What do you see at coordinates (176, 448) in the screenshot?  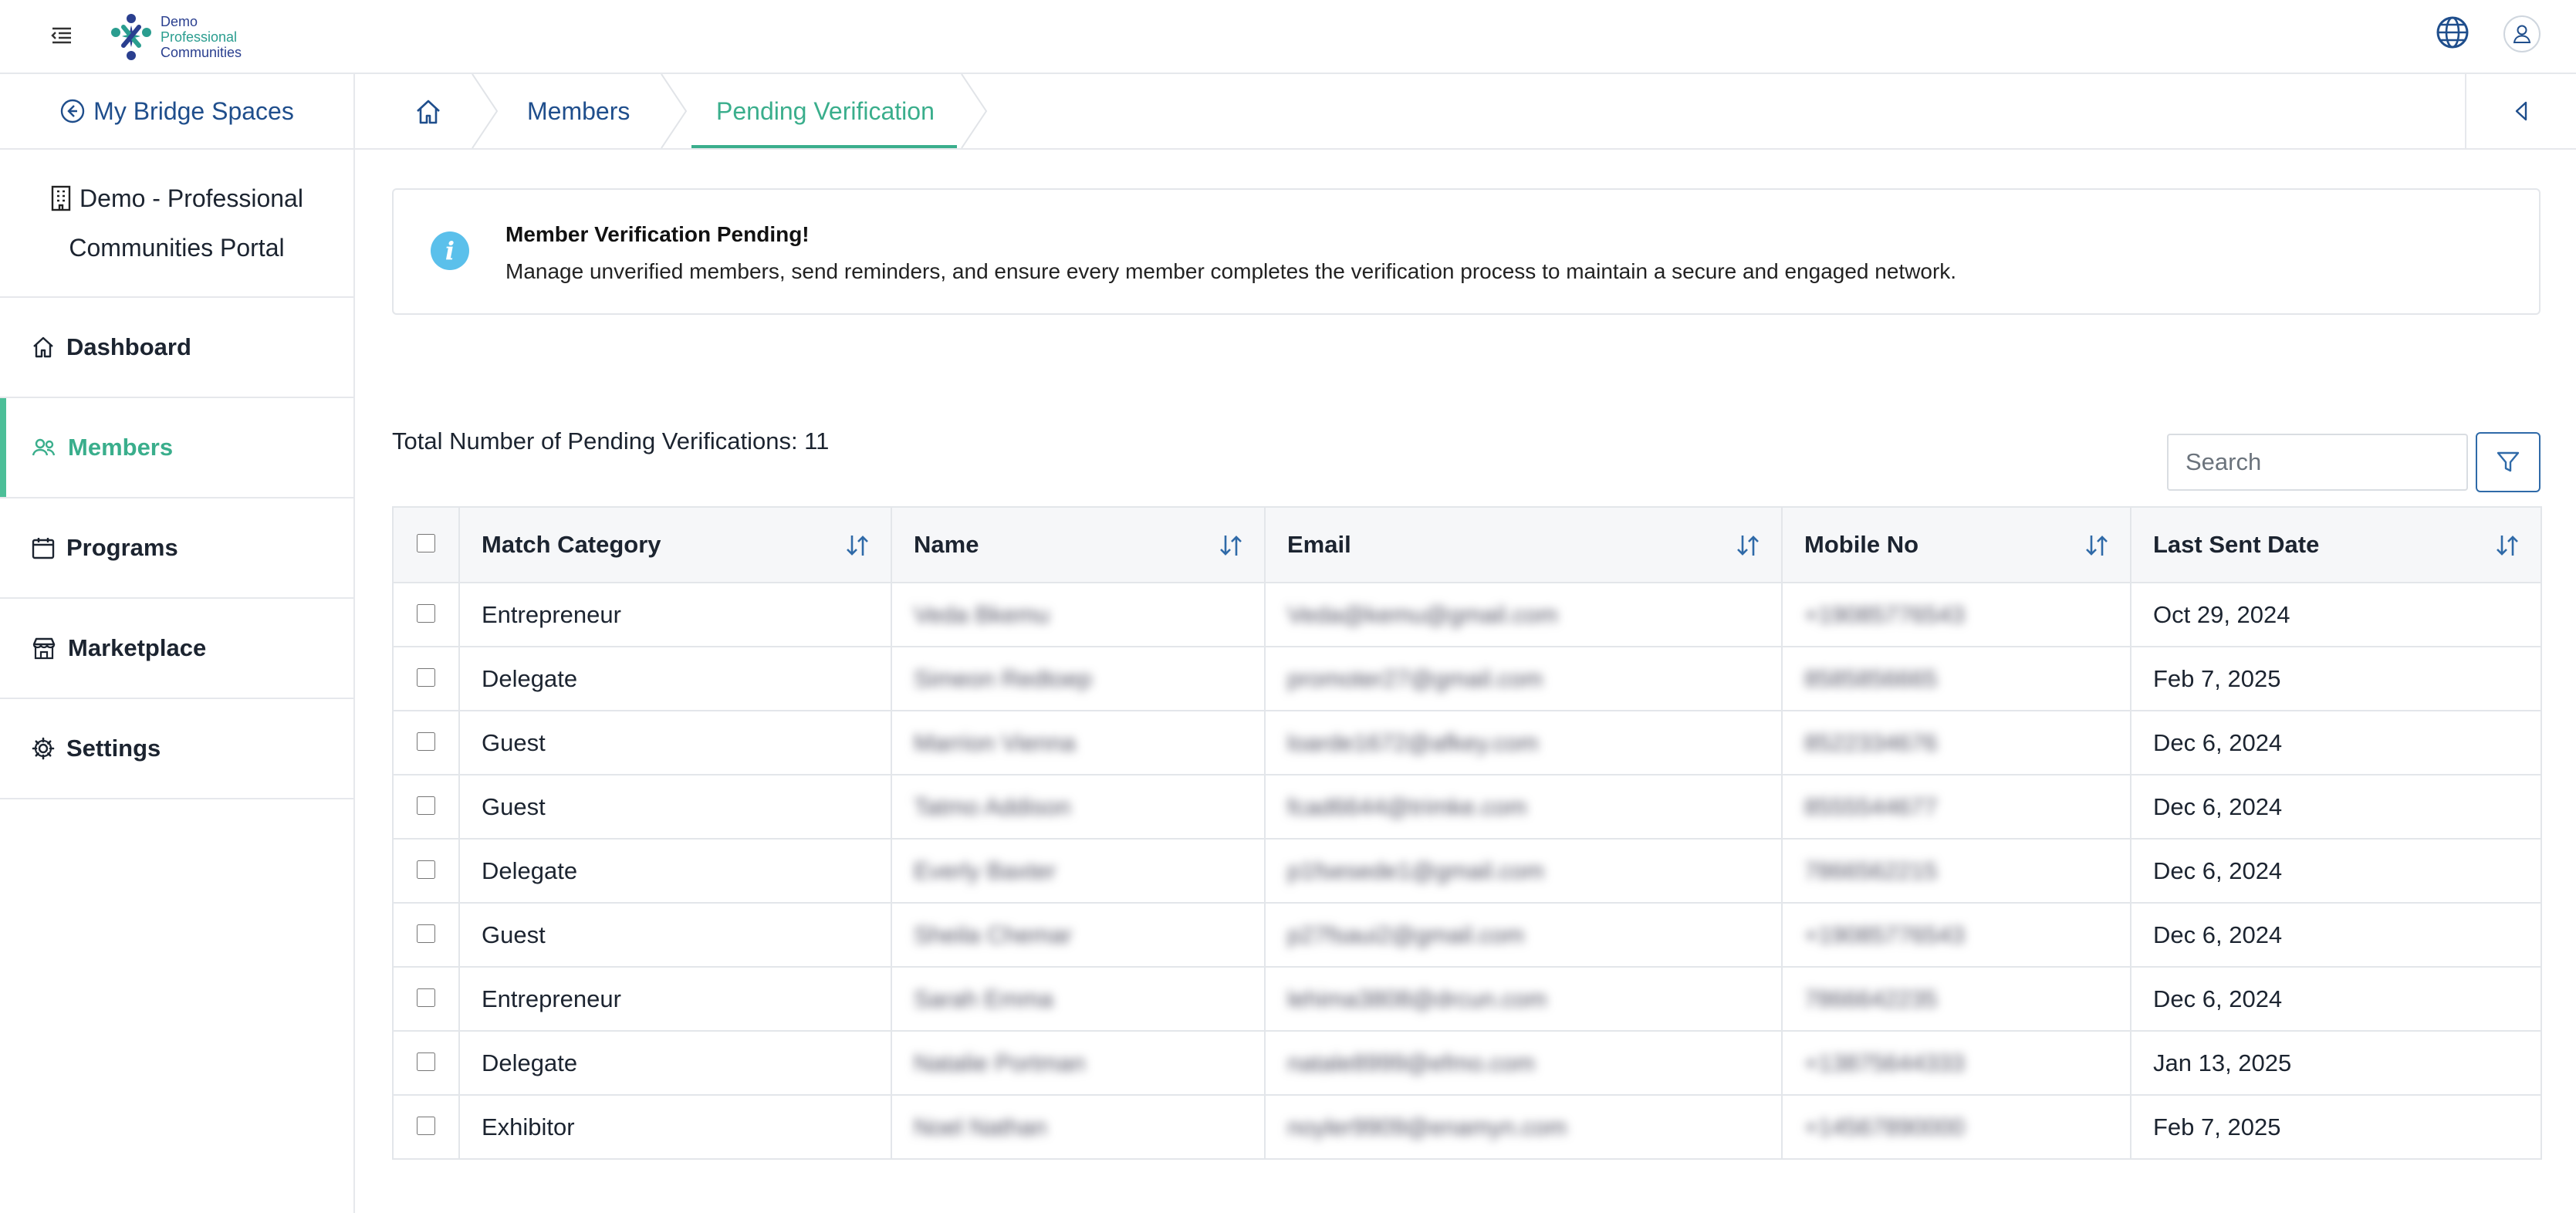 I see `sidebar-item-members: Members` at bounding box center [176, 448].